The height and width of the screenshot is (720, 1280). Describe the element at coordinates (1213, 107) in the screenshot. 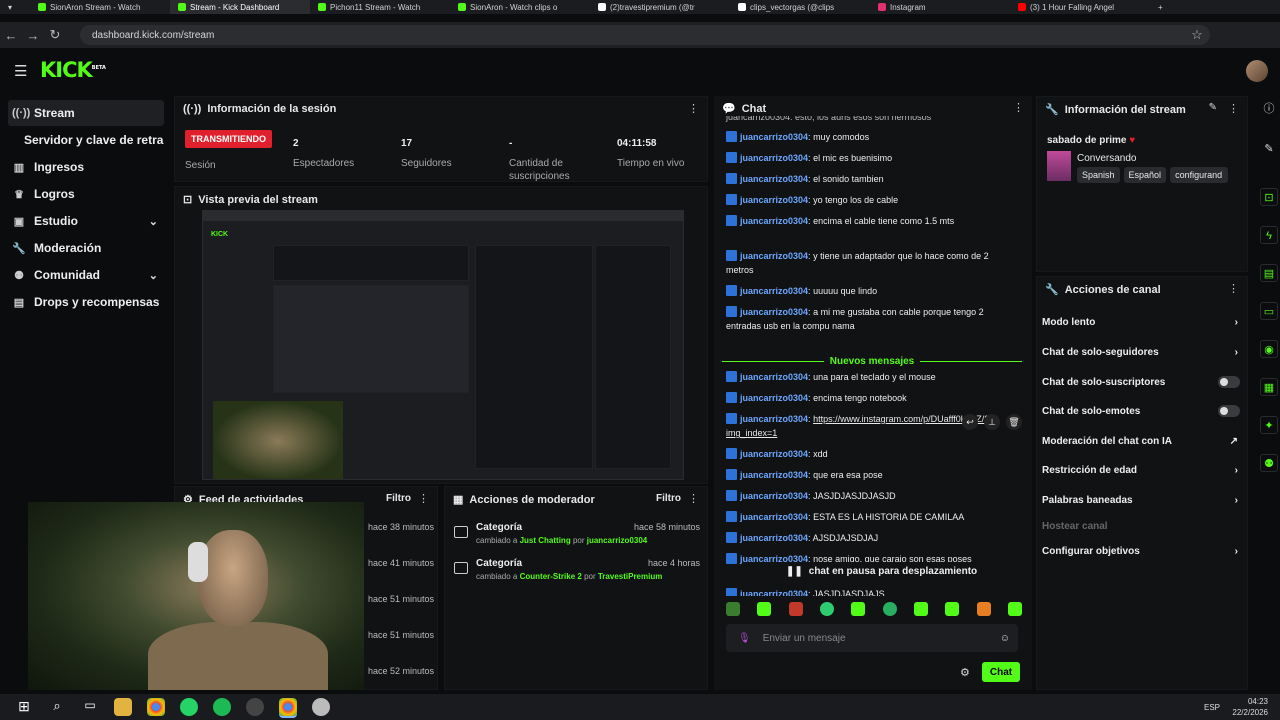

I see `edit-pencil-icon: ✎` at that location.